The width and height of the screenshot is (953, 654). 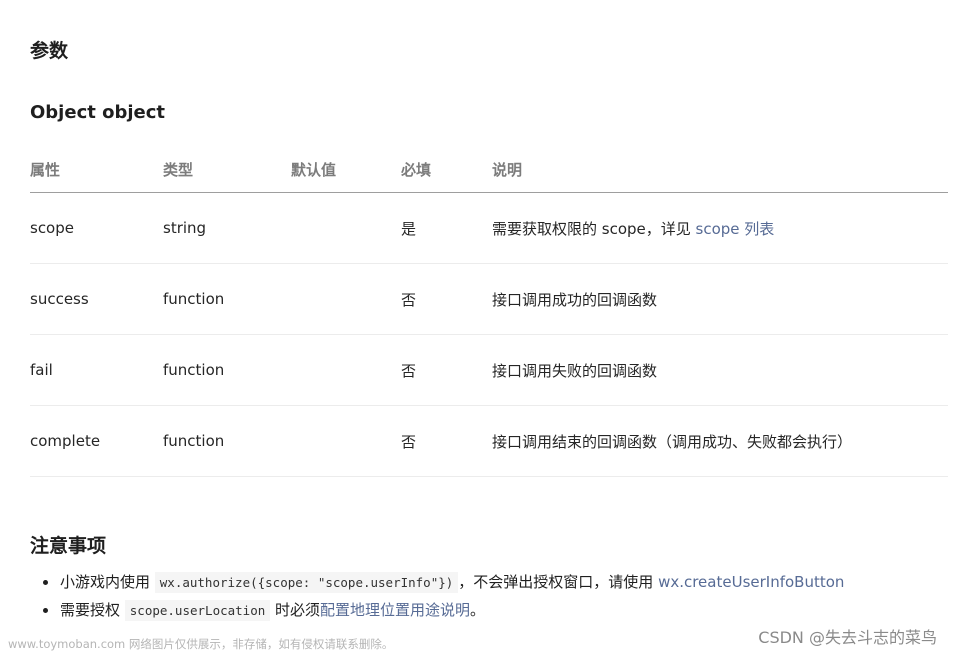 I want to click on note-text: ，不会弹出授权窗口，请使用, so click(x=558, y=582).